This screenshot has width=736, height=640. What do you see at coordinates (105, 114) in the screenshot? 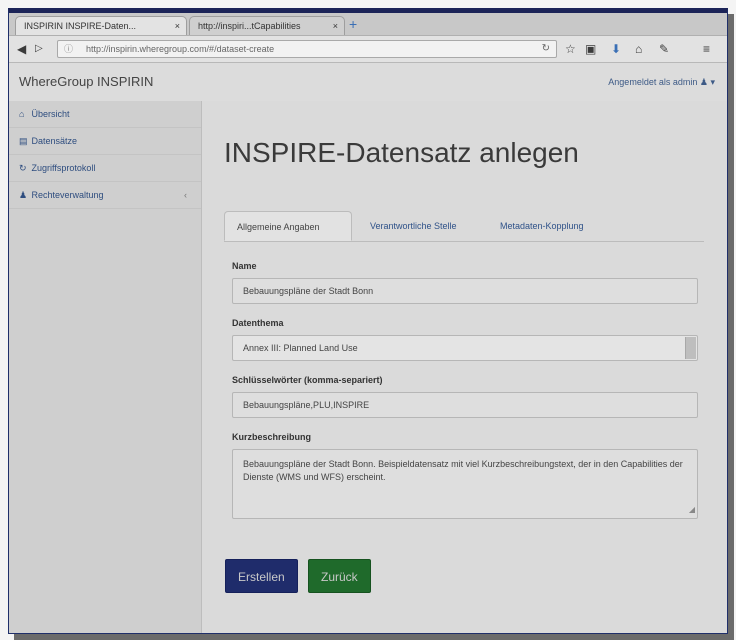
I see `sidebar-item-uebersicht: ⌂ Übersicht` at bounding box center [105, 114].